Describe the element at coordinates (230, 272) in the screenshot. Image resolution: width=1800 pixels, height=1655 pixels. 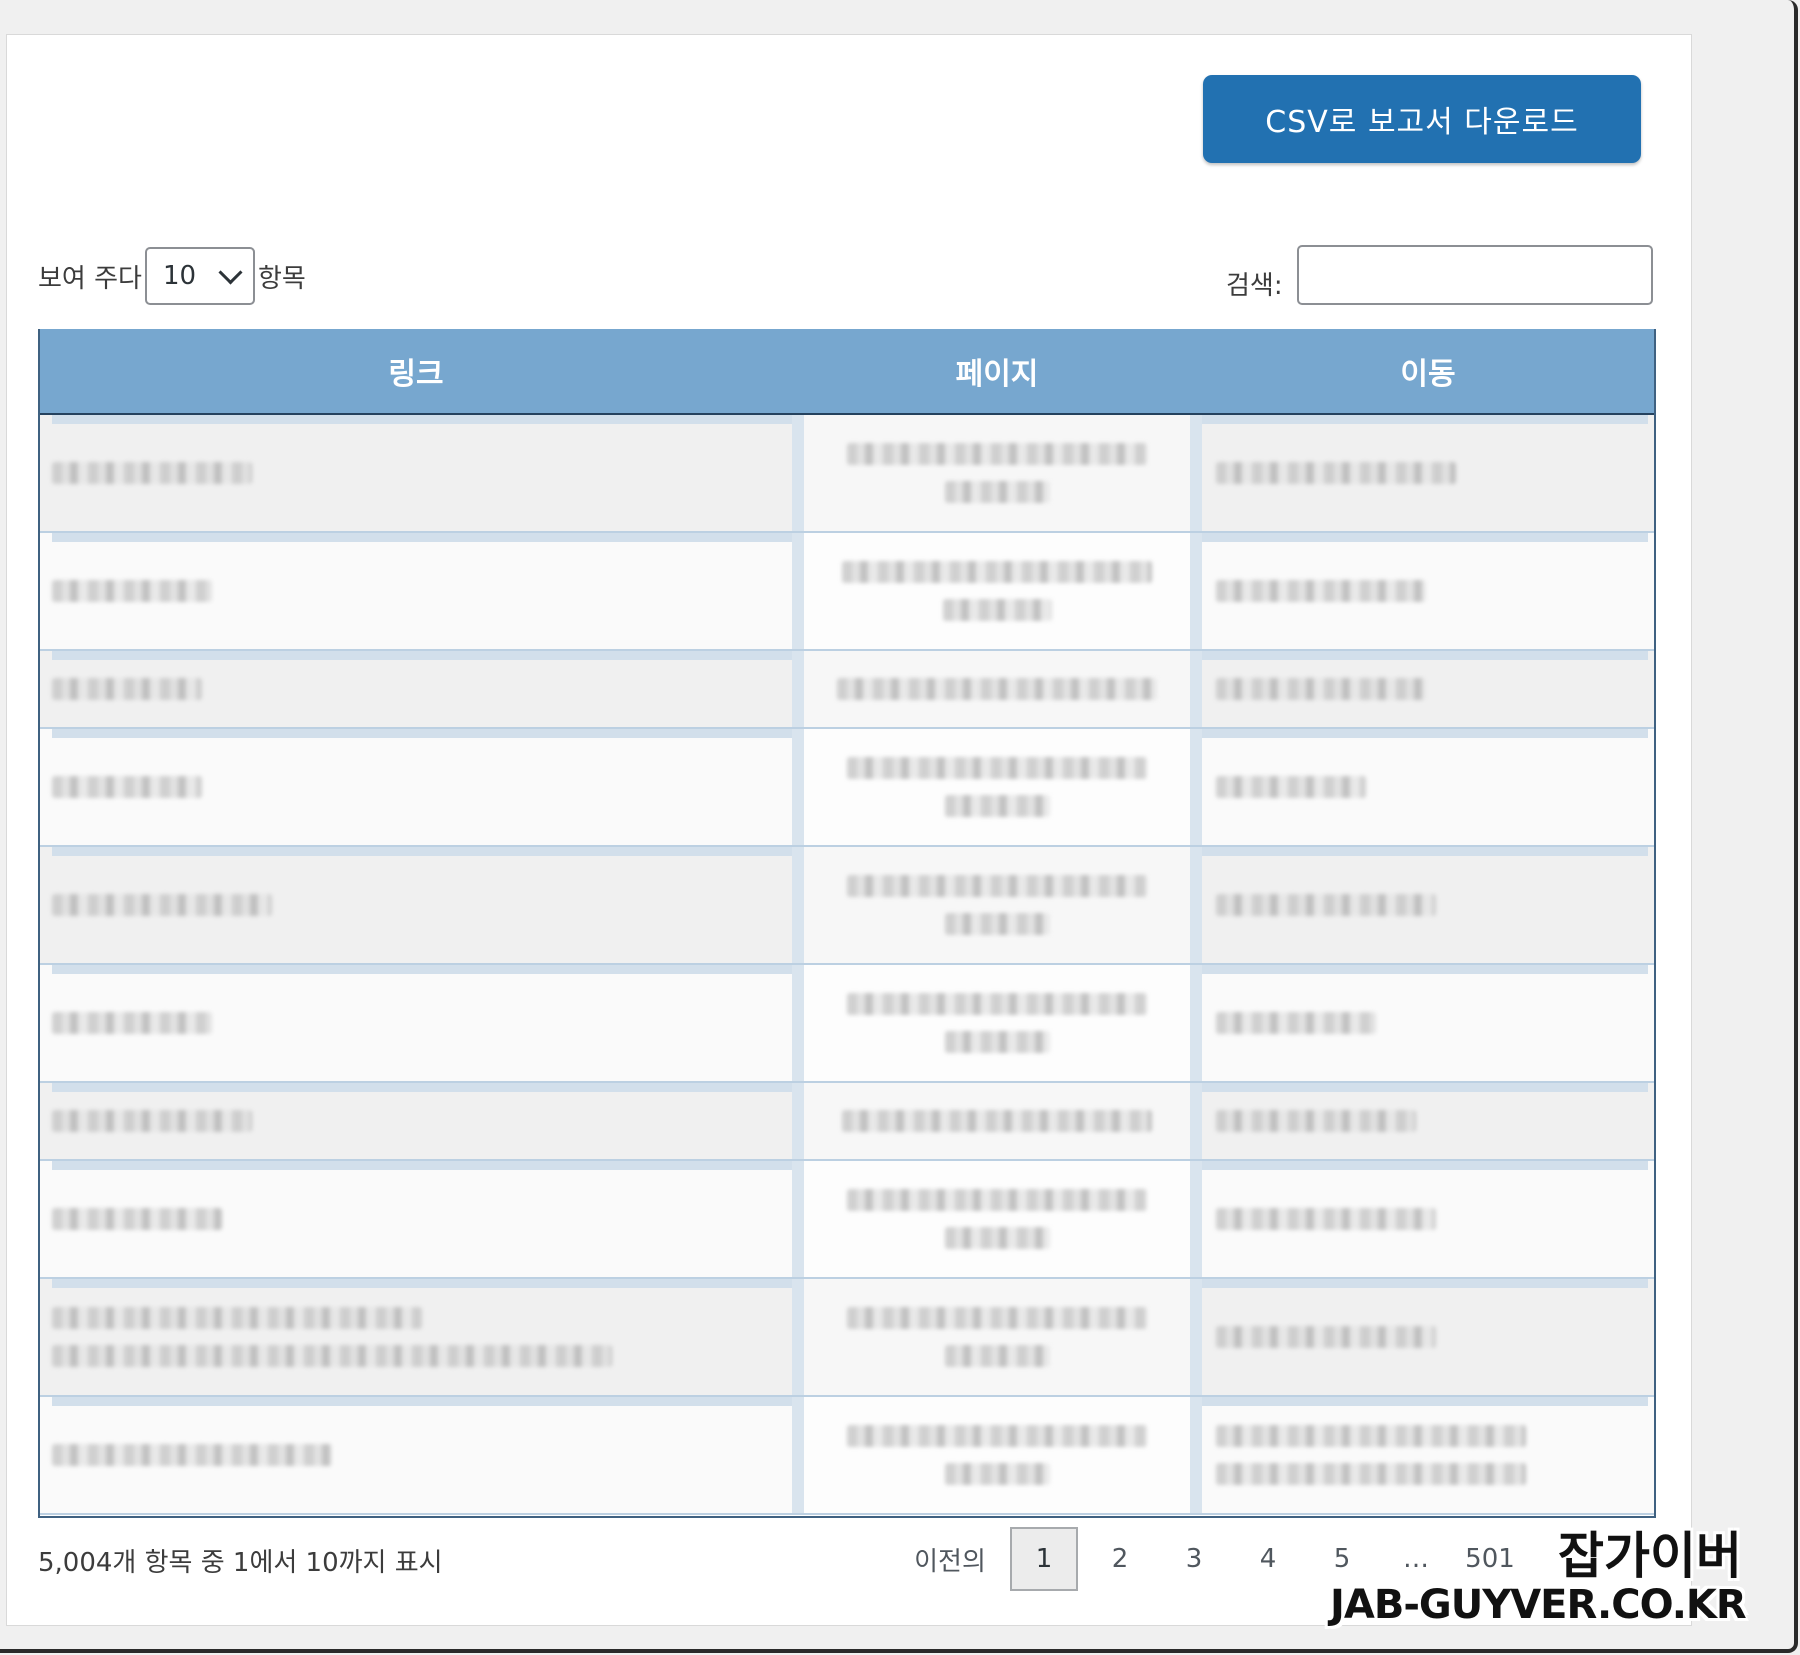
I see `chevron-down-icon` at that location.